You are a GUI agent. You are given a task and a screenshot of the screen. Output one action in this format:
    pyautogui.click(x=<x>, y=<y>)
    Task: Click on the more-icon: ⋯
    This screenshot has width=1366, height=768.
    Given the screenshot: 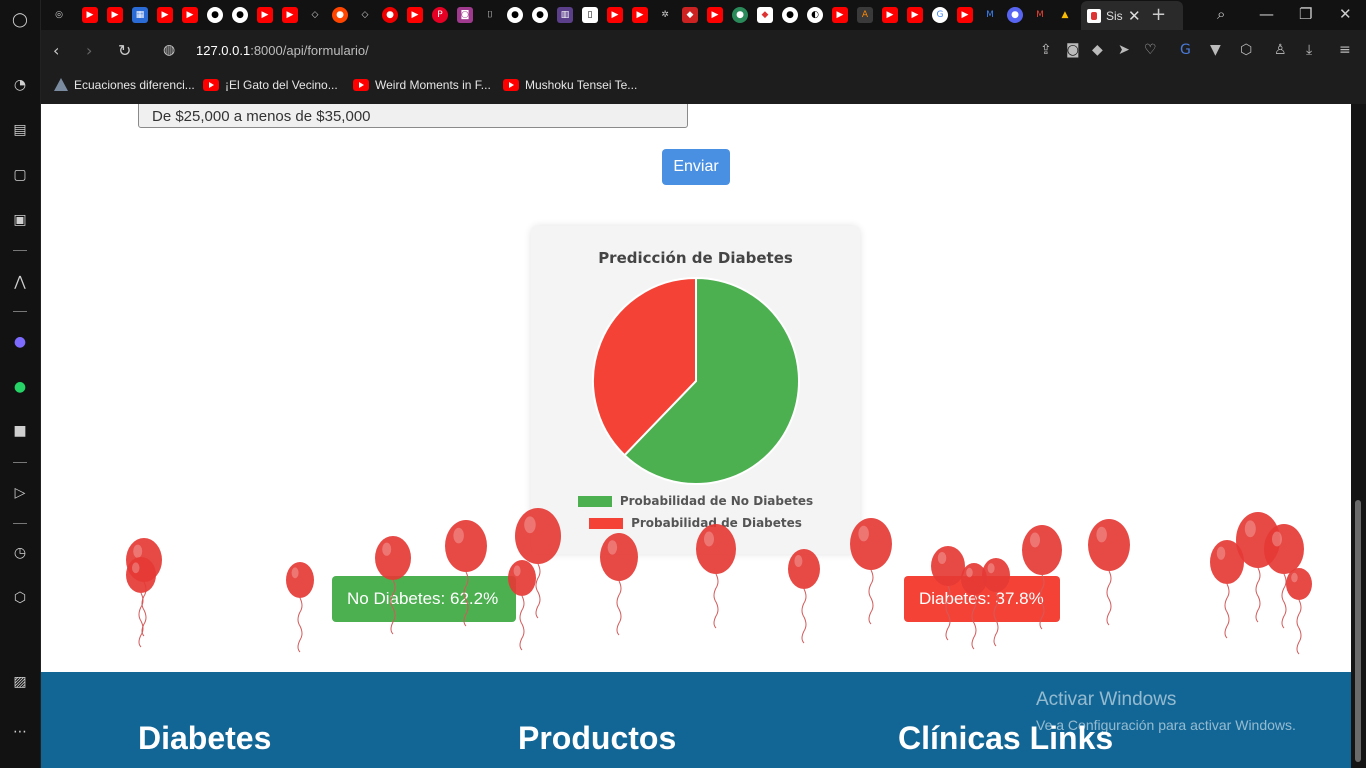 What is the action you would take?
    pyautogui.click(x=20, y=732)
    